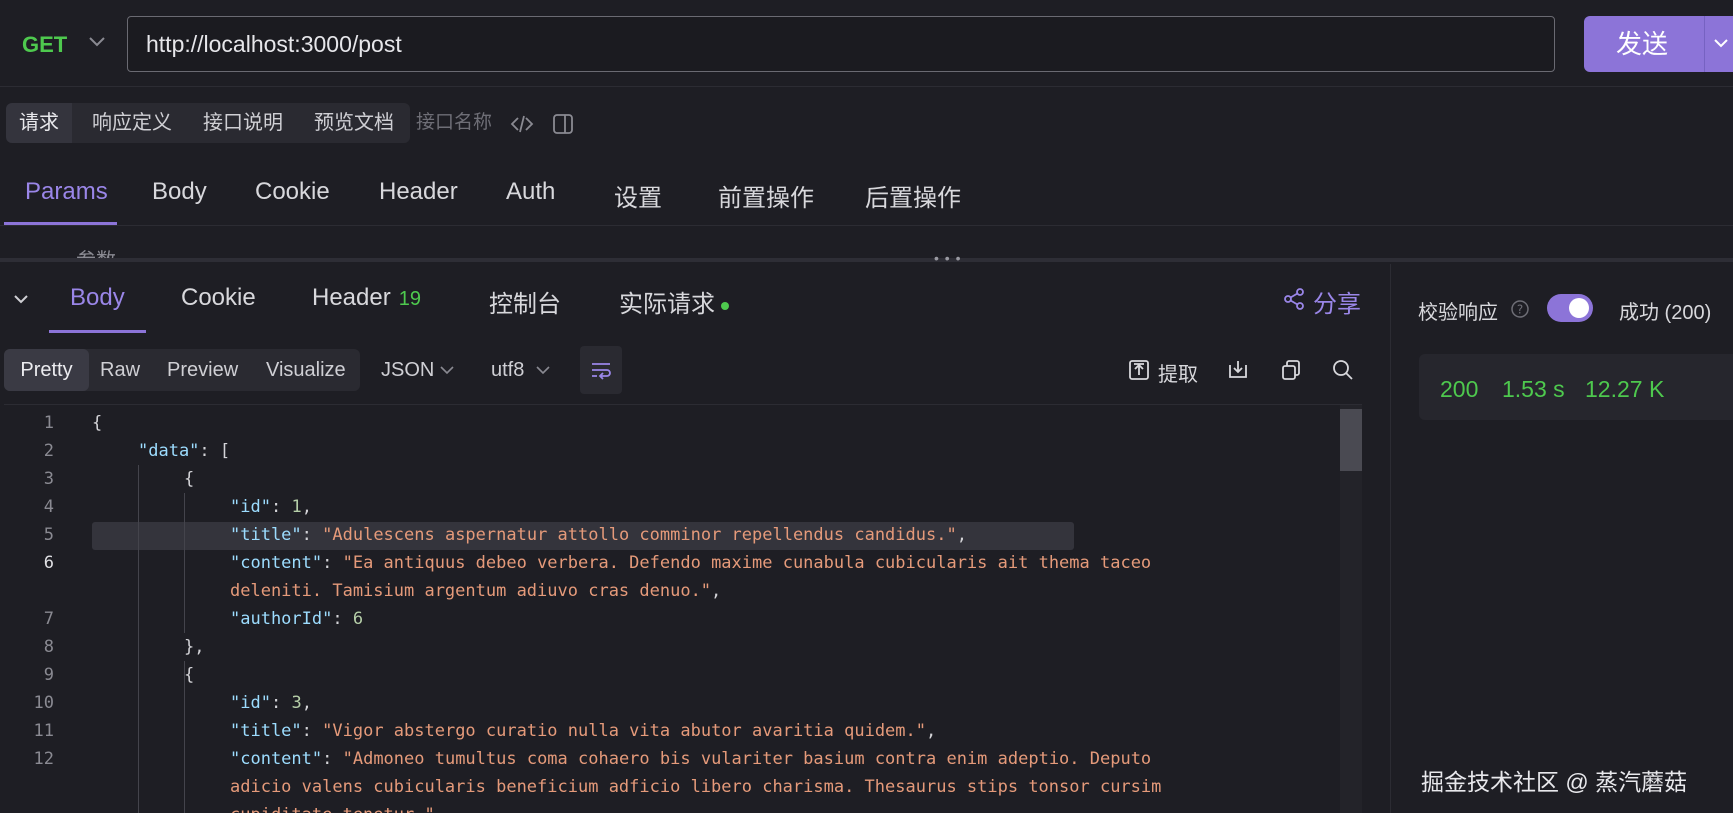 Image resolution: width=1733 pixels, height=813 pixels. What do you see at coordinates (132, 123) in the screenshot?
I see `tab-response-definition: 响应定义` at bounding box center [132, 123].